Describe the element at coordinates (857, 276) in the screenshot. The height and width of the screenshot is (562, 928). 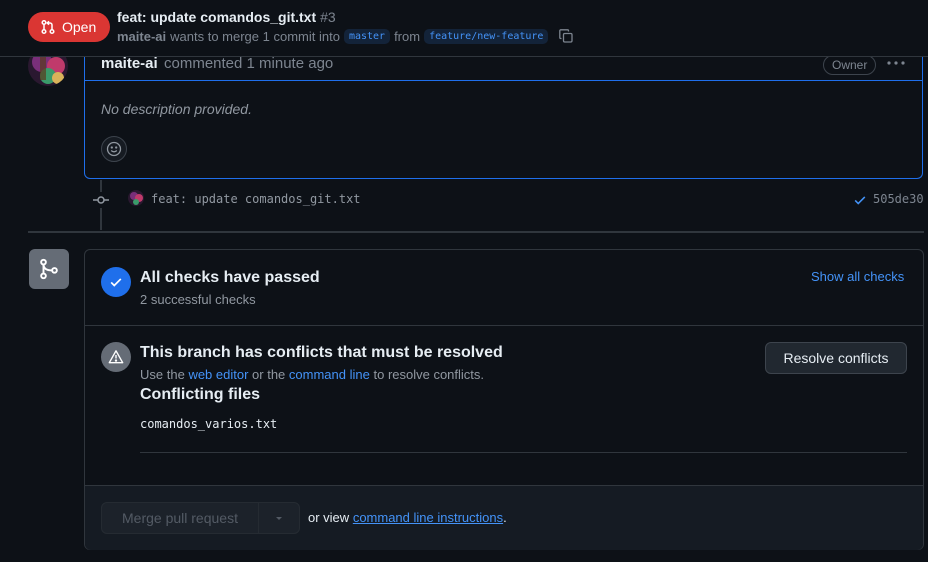
I see `show-all-checks-button: Show all checks` at that location.